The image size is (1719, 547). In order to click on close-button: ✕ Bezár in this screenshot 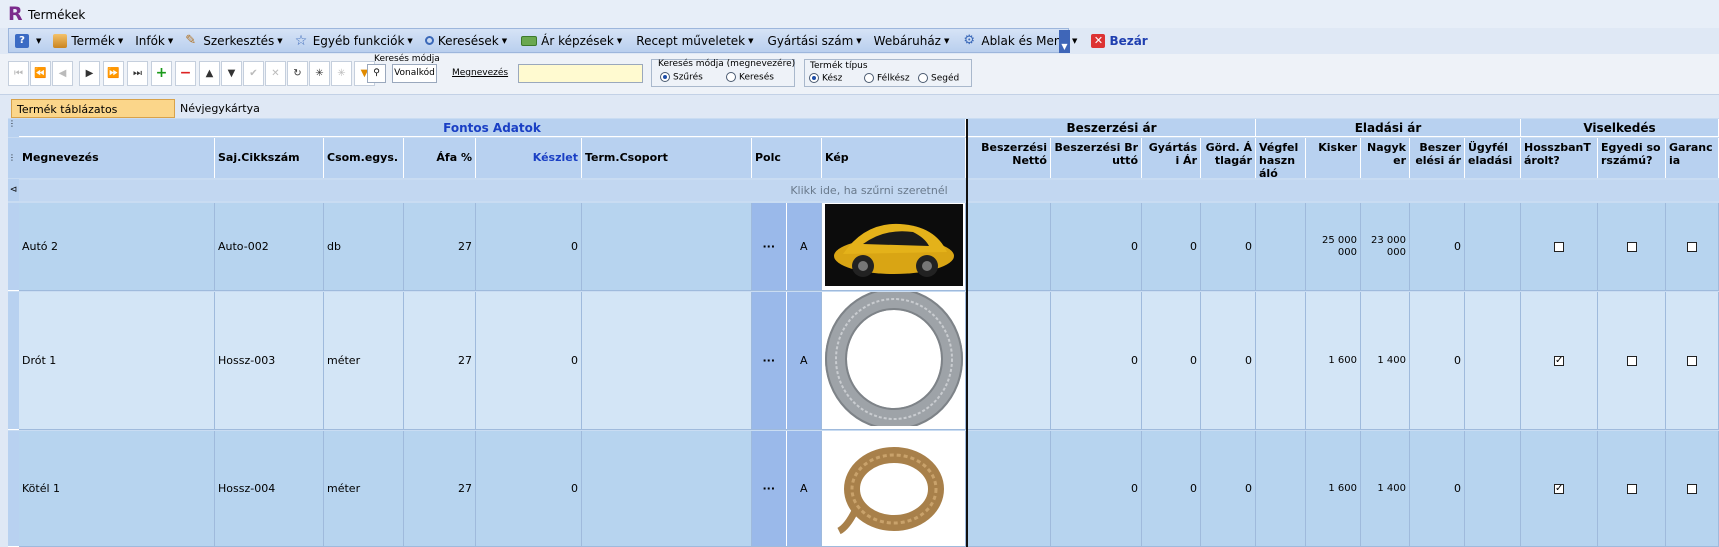, I will do `click(1119, 40)`.